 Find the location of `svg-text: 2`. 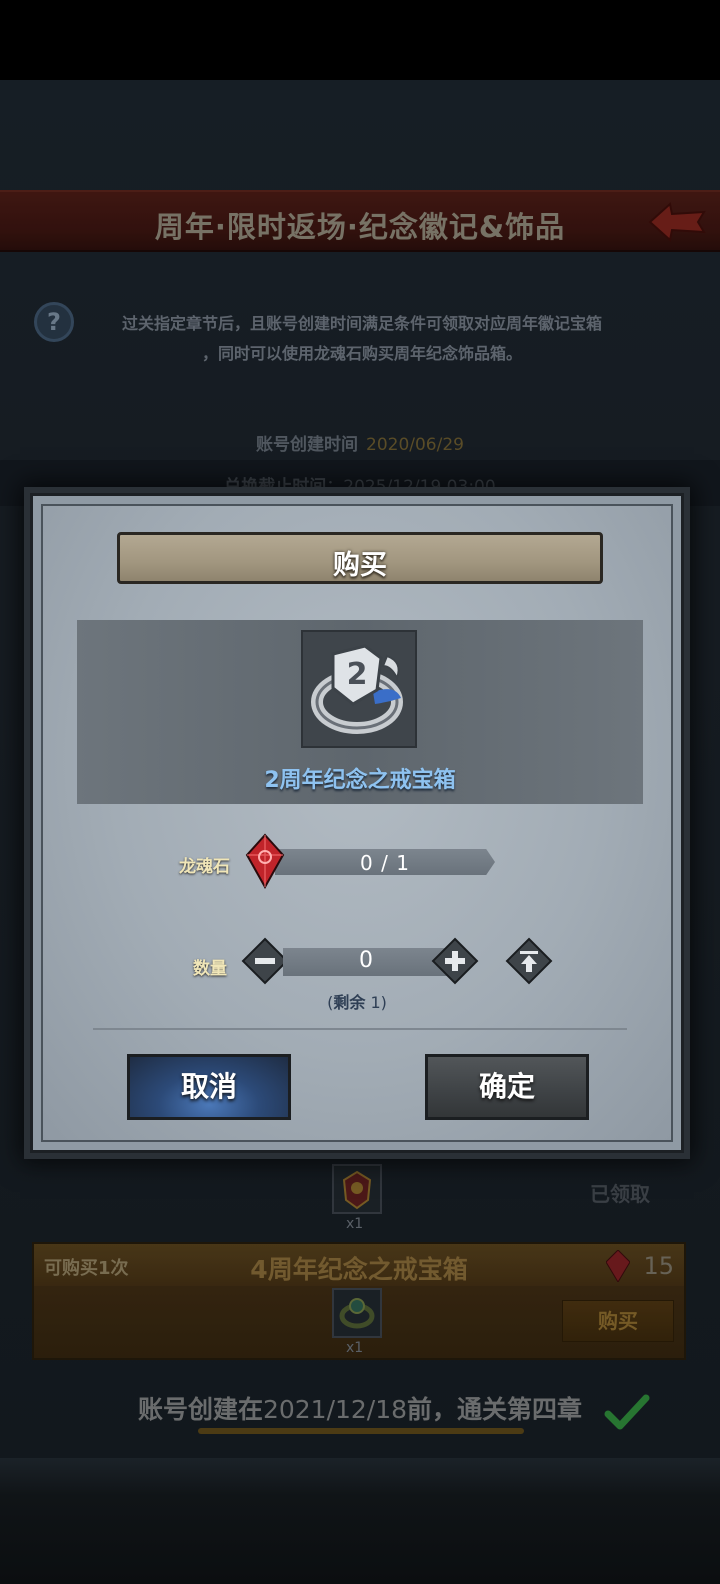

svg-text: 2 is located at coordinates (357, 674).